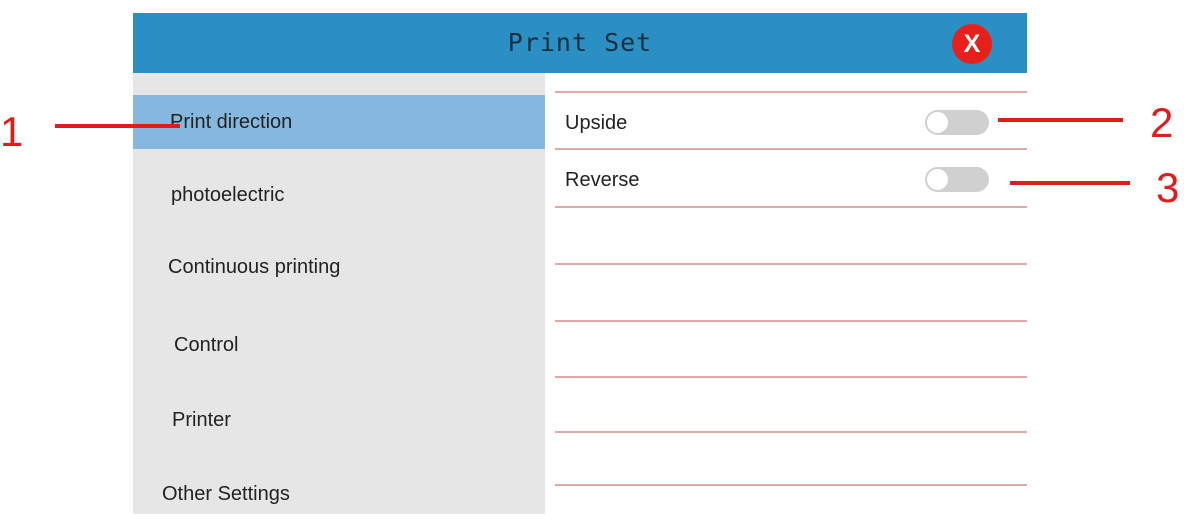 Image resolution: width=1184 pixels, height=521 pixels. What do you see at coordinates (206, 345) in the screenshot?
I see `sidebar-item-label: Control` at bounding box center [206, 345].